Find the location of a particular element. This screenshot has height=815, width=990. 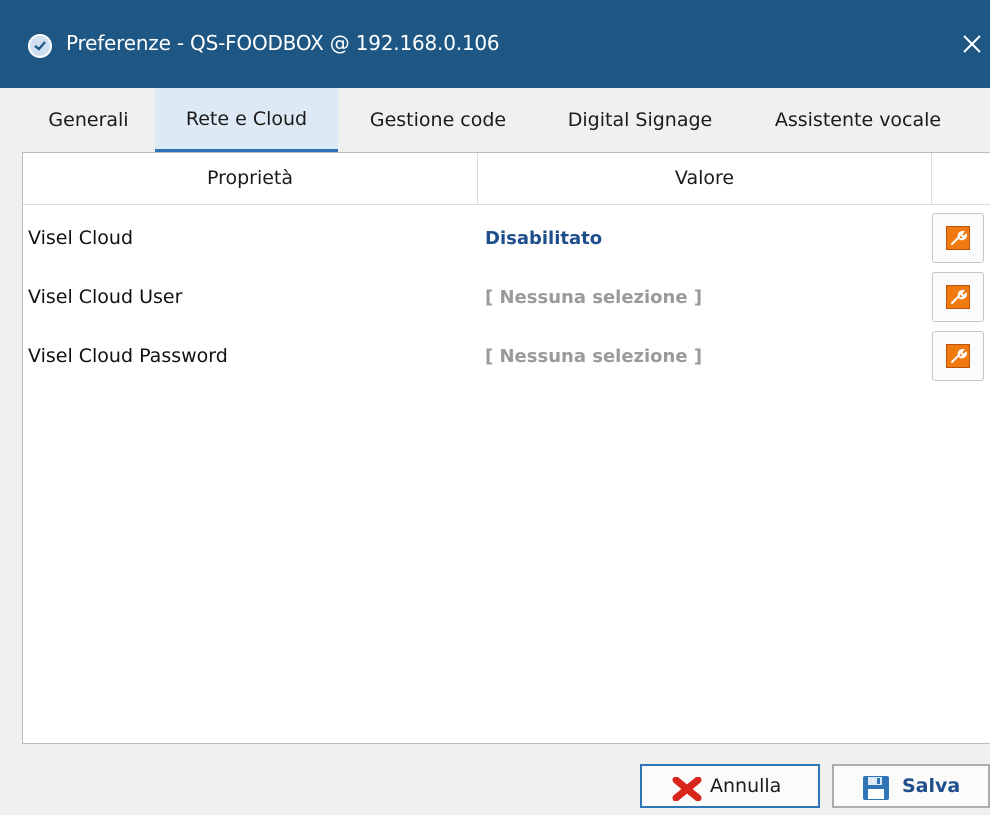

tab-gestione-code: Gestione code is located at coordinates (438, 120).